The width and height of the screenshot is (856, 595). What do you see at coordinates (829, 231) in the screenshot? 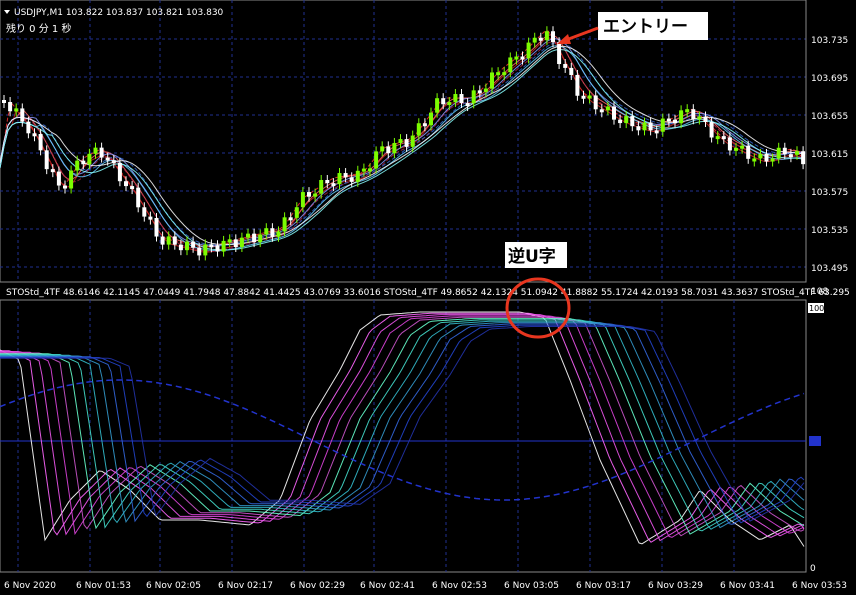
I see `price-tick: 103.535` at bounding box center [829, 231].